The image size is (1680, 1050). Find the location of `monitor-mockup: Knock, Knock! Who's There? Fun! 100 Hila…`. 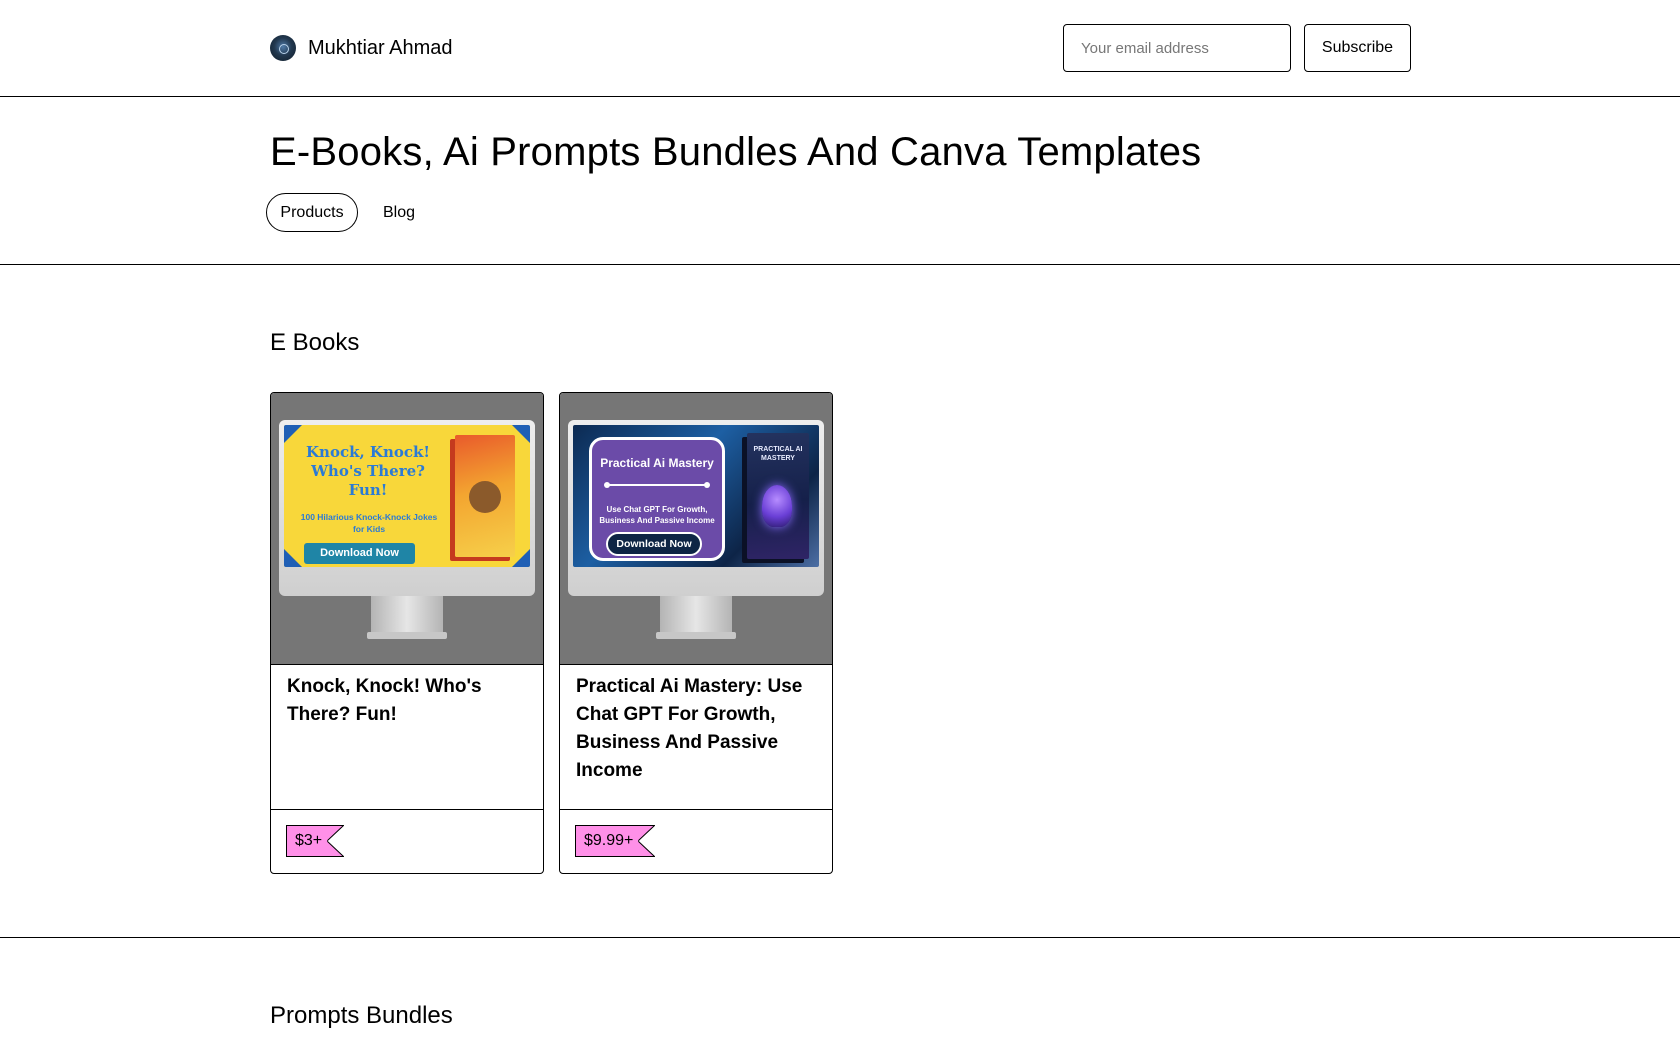

monitor-mockup: Knock, Knock! Who's There? Fun! 100 Hila… is located at coordinates (407, 508).